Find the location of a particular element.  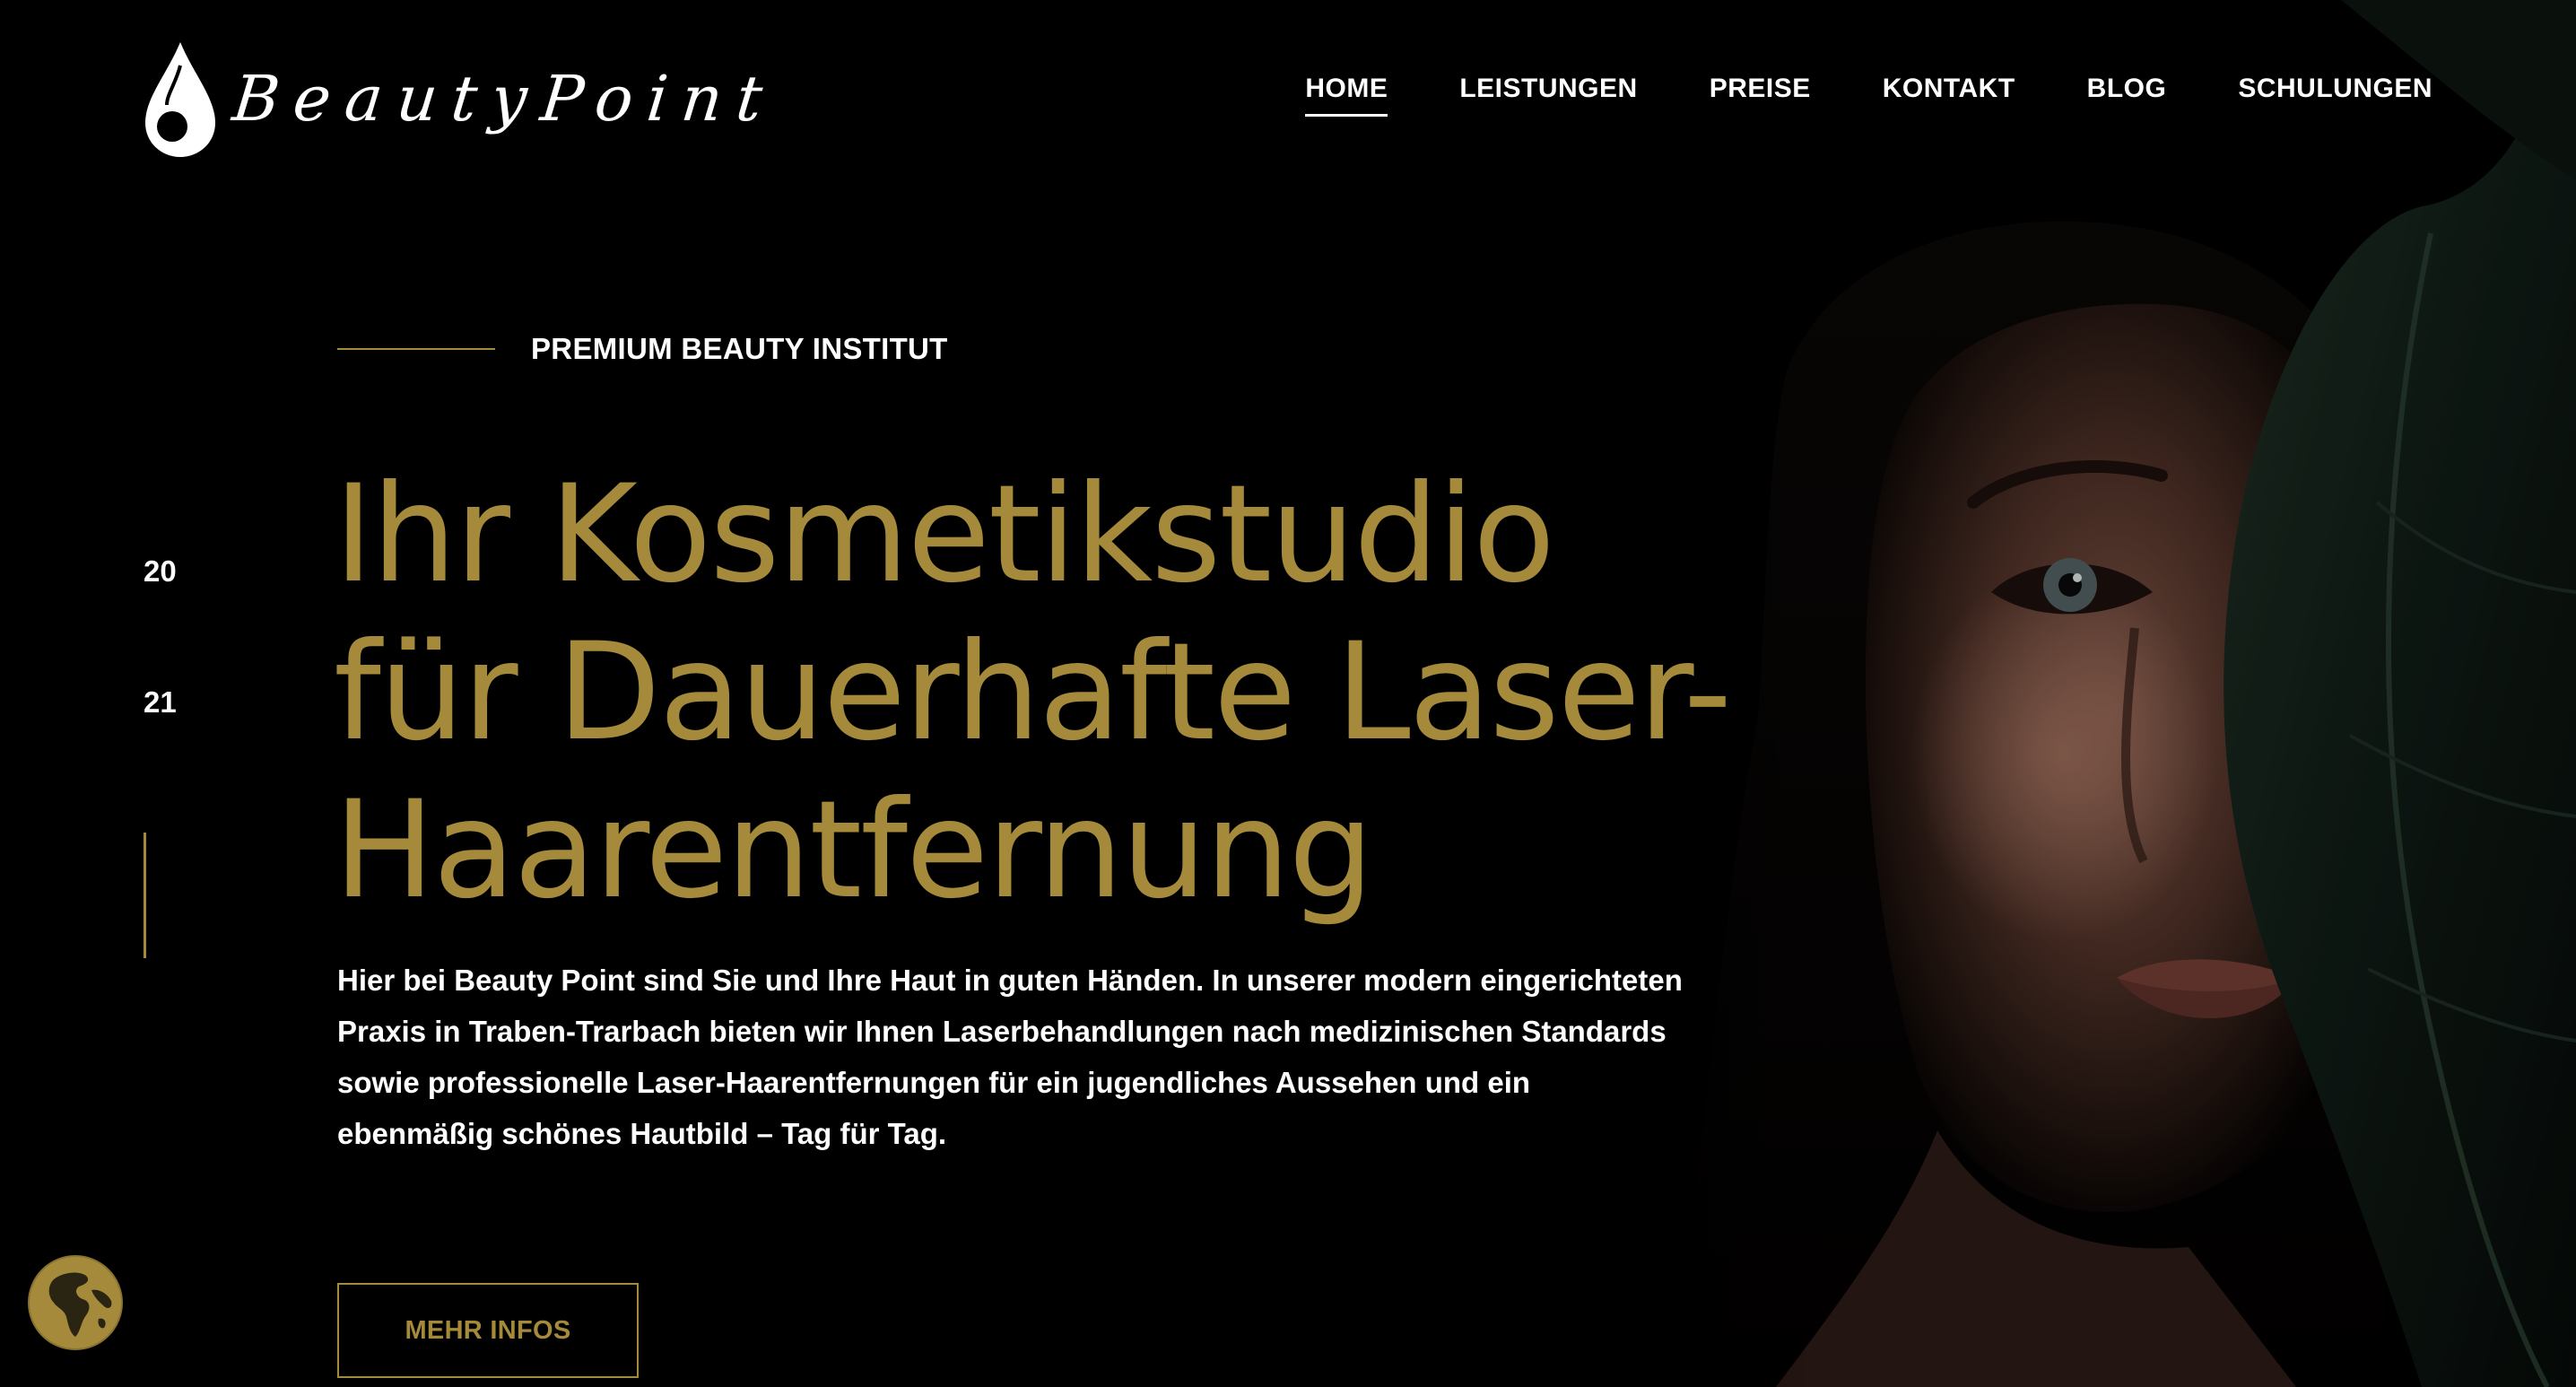

eyebrow-divider is located at coordinates (416, 349).